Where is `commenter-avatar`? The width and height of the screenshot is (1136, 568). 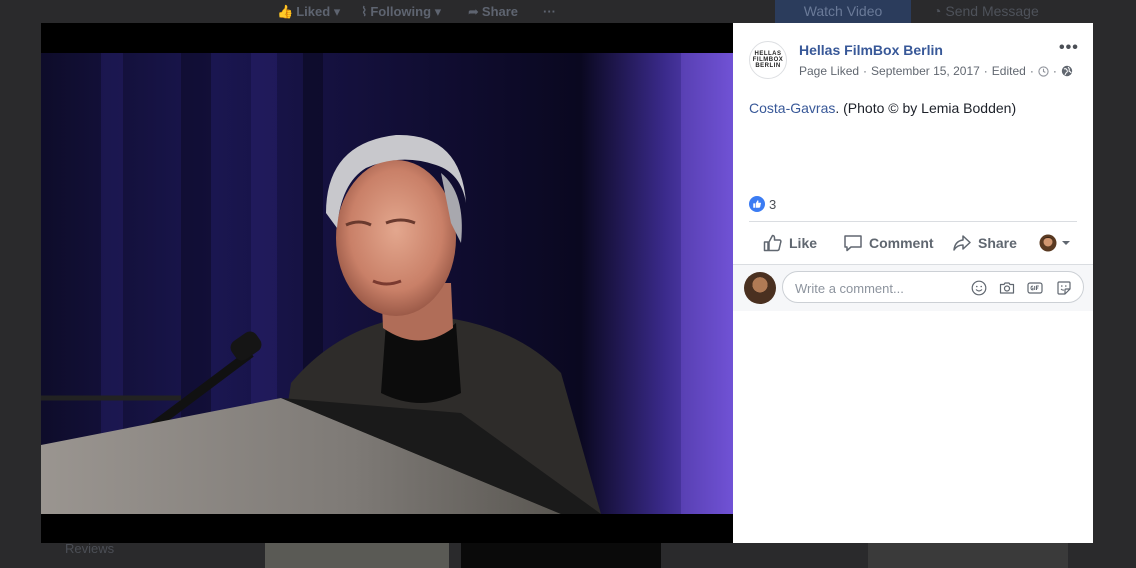
commenter-avatar is located at coordinates (760, 288).